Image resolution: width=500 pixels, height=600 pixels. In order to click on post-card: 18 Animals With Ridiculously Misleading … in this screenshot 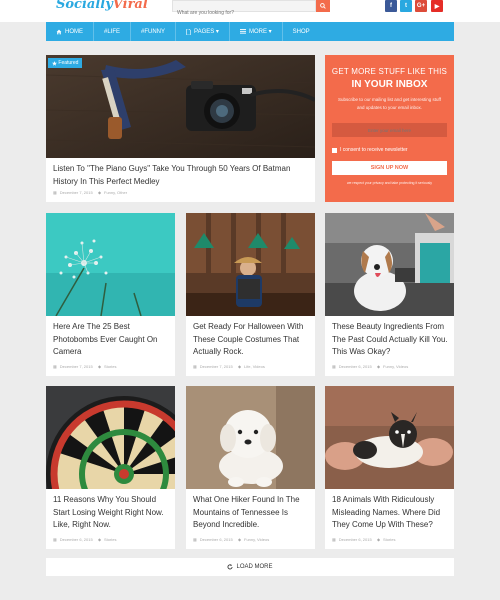, I will do `click(389, 467)`.